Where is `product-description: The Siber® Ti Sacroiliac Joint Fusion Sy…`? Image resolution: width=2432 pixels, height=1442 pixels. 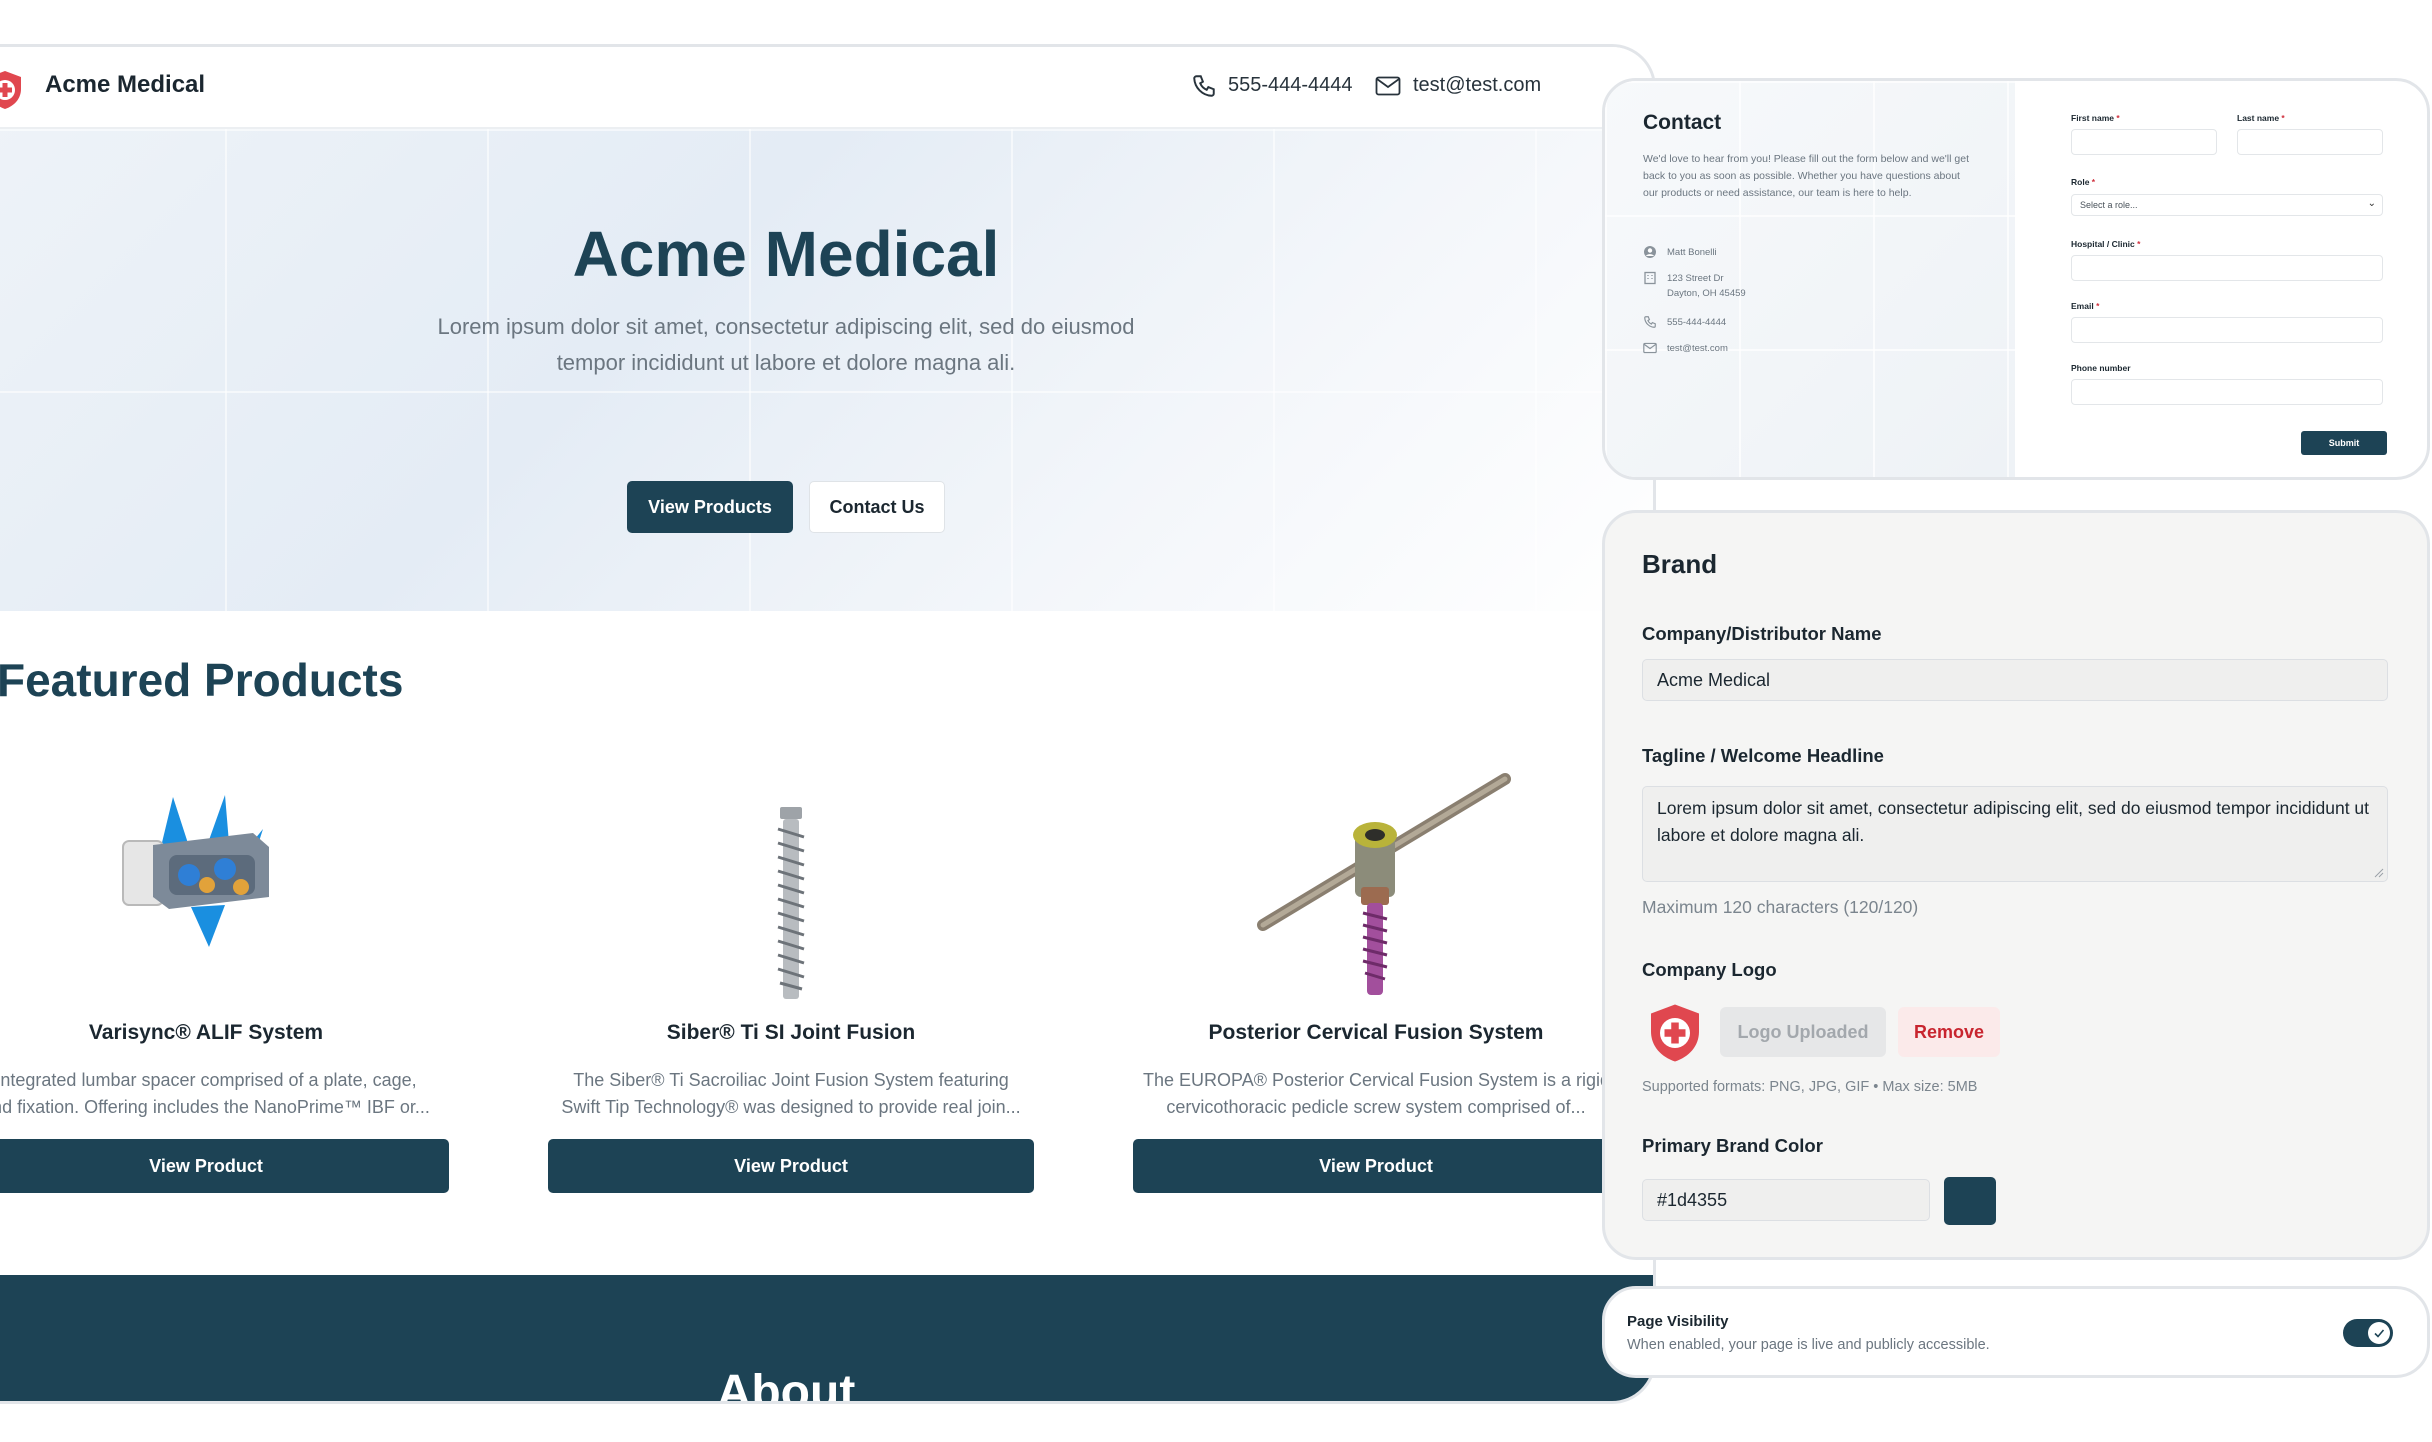
product-description: The Siber® Ti Sacroiliac Joint Fusion Sy… is located at coordinates (791, 1094).